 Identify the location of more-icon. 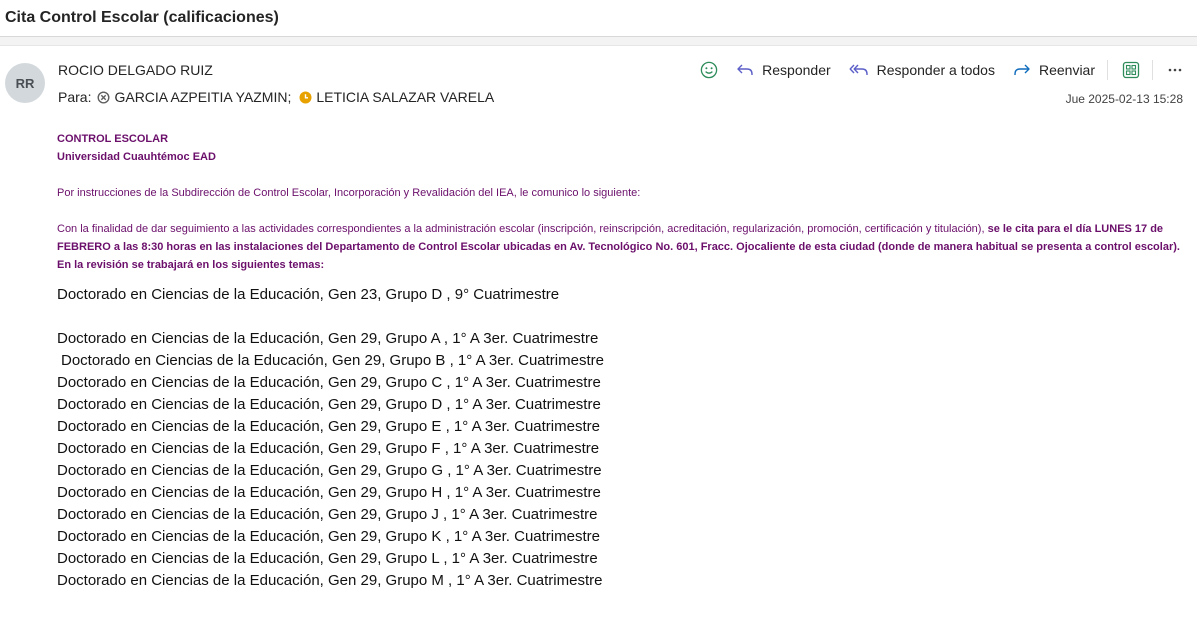
(1175, 70).